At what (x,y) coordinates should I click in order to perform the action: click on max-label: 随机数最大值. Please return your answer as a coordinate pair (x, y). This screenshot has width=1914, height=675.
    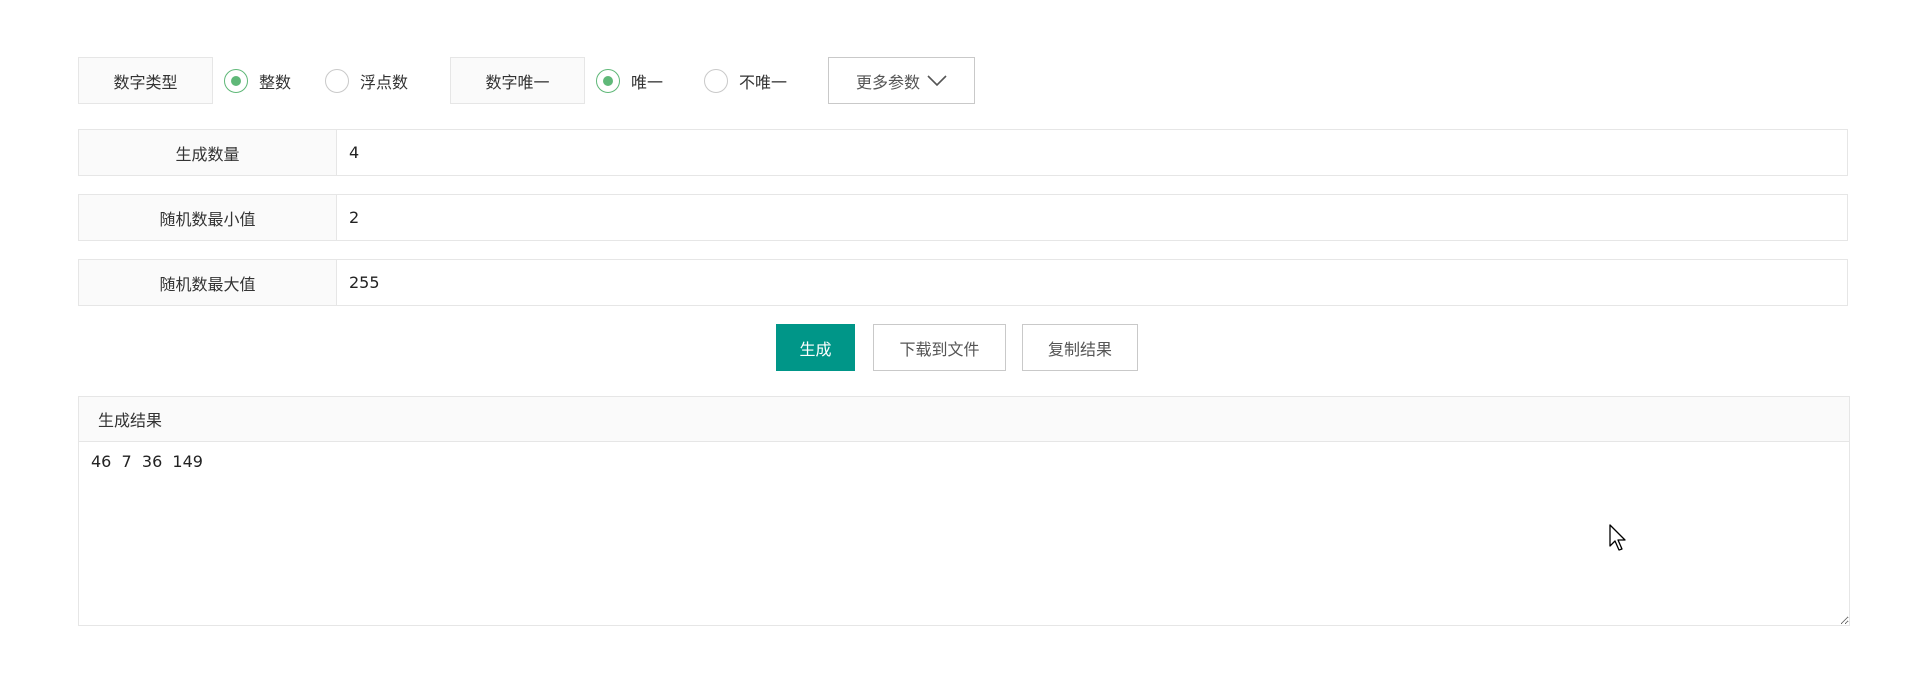
    Looking at the image, I should click on (208, 282).